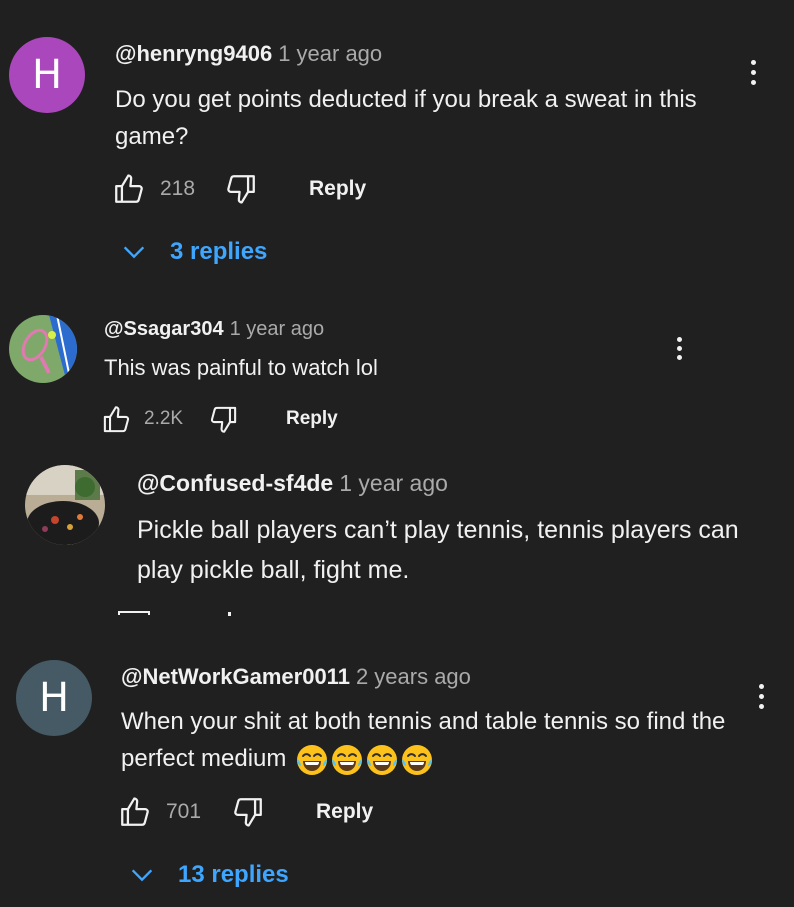 This screenshot has height=907, width=794. What do you see at coordinates (219, 251) in the screenshot?
I see `replies-label: 3 replies` at bounding box center [219, 251].